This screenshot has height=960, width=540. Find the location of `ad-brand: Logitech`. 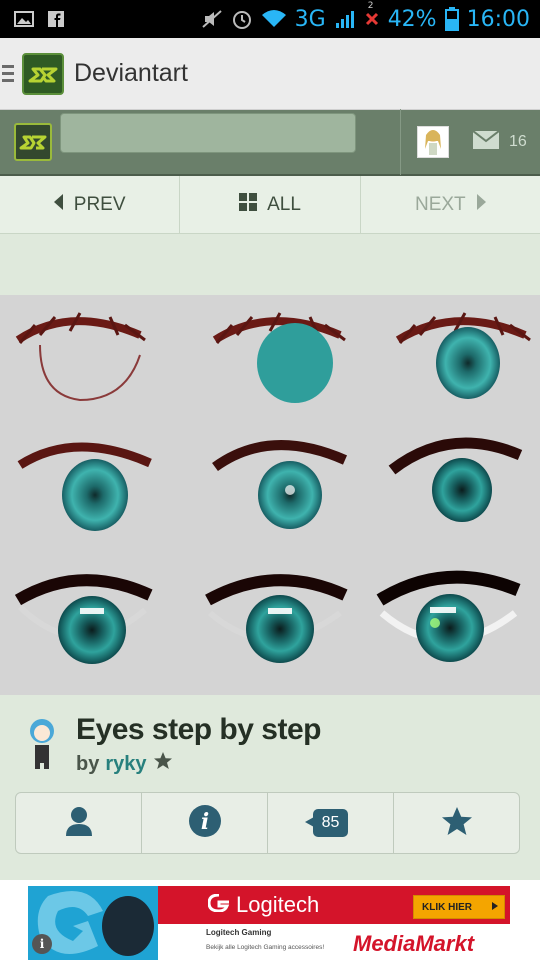

ad-brand: Logitech is located at coordinates (263, 905).